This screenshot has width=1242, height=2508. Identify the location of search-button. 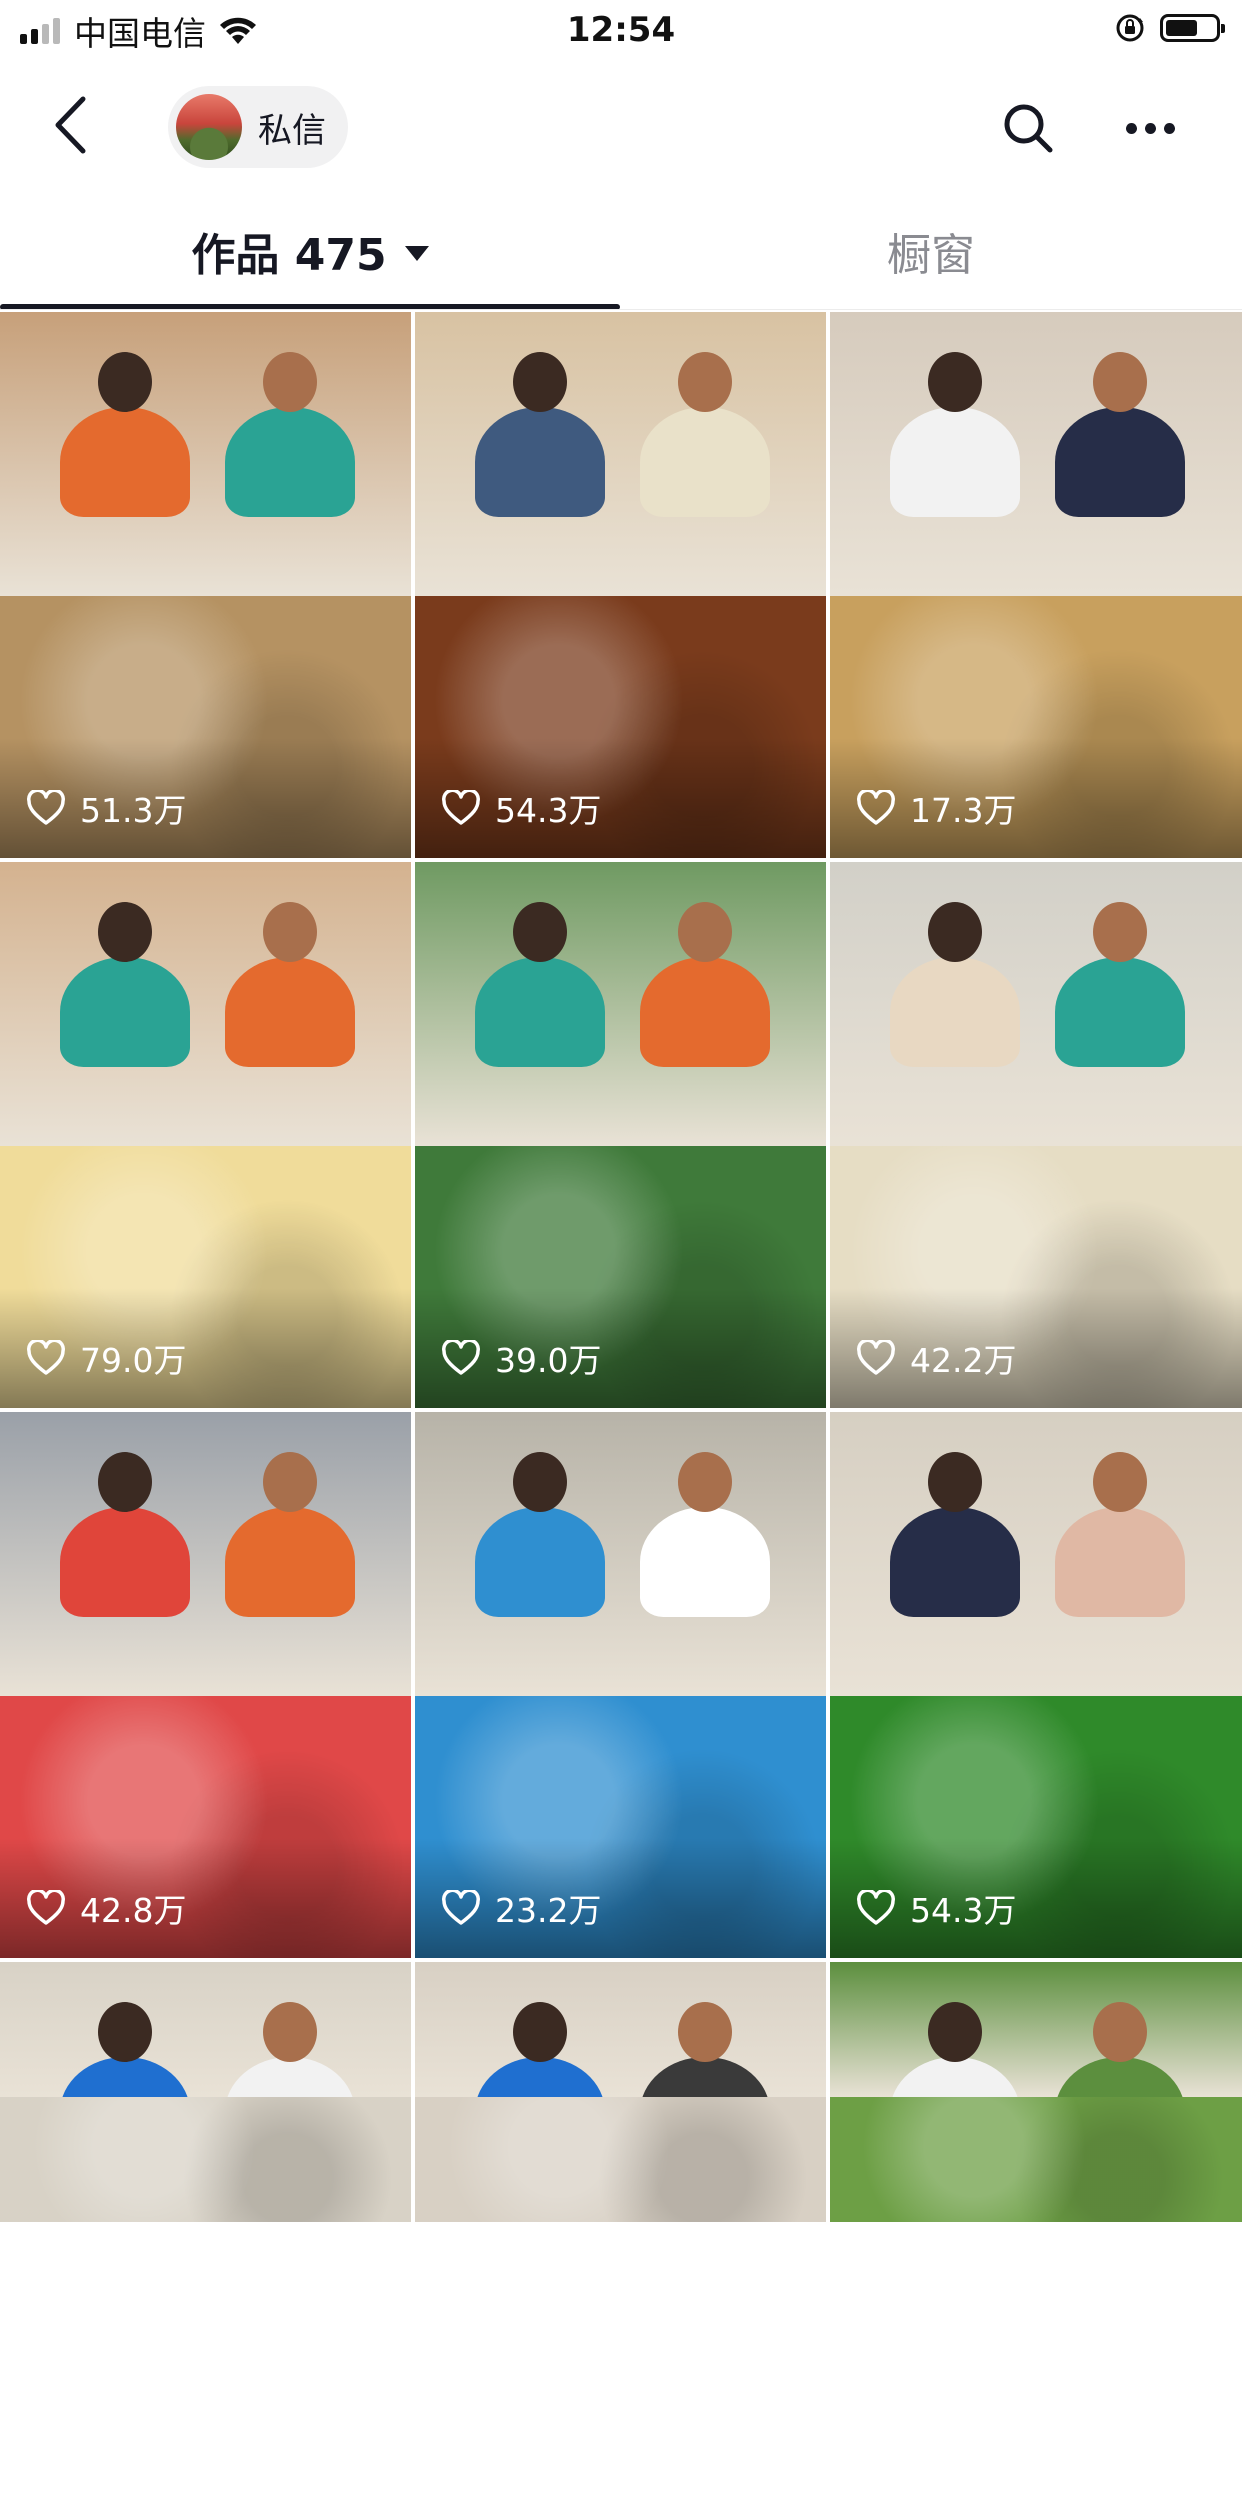
(1028, 128).